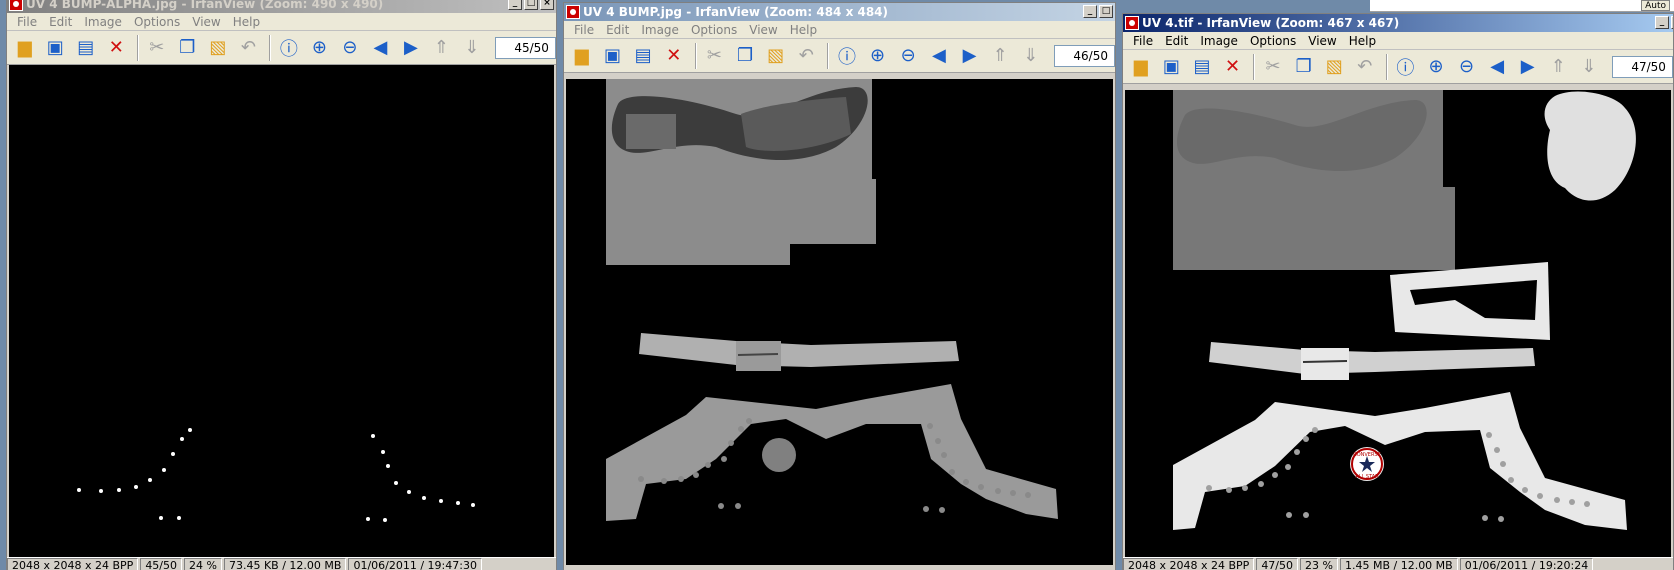 This screenshot has height=570, width=1674. What do you see at coordinates (1526, 564) in the screenshot?
I see `status-date: 01/06/2011 / 19:20:24` at bounding box center [1526, 564].